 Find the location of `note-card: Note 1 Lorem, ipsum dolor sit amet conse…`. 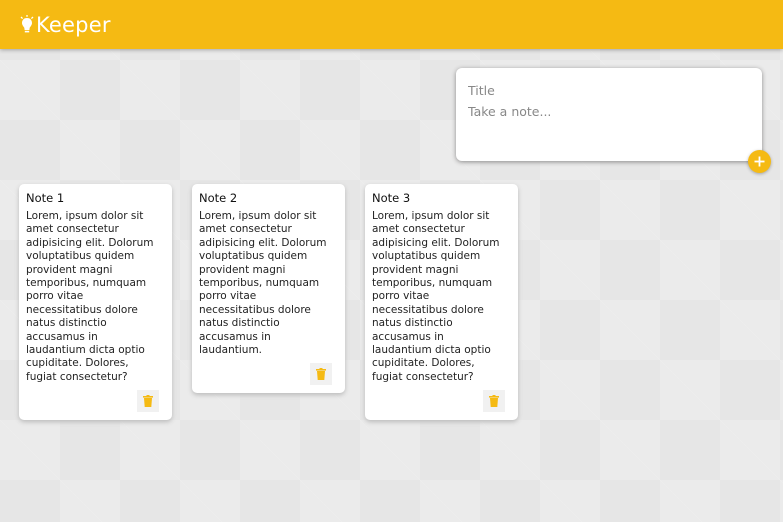

note-card: Note 1 Lorem, ipsum dolor sit amet conse… is located at coordinates (95, 302).